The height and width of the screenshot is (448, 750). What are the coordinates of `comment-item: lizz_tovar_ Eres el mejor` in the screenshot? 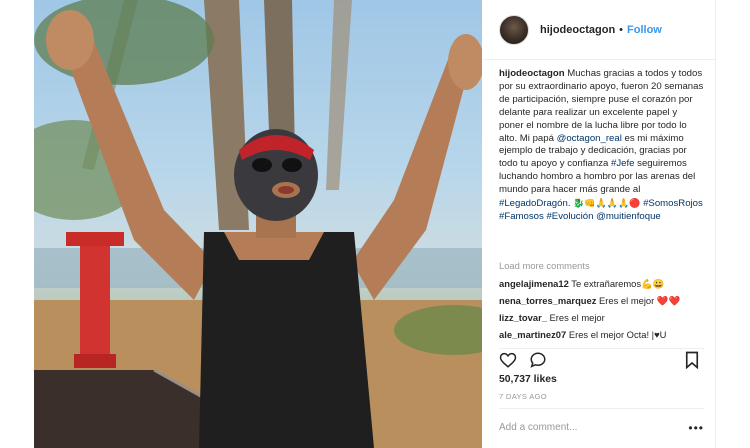 It's located at (552, 317).